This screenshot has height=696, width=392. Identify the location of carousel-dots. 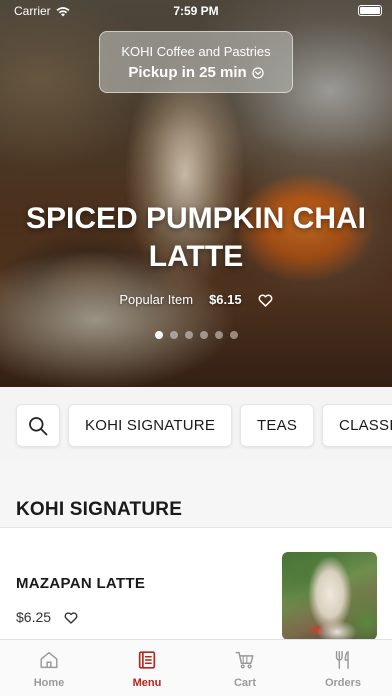
(196, 335).